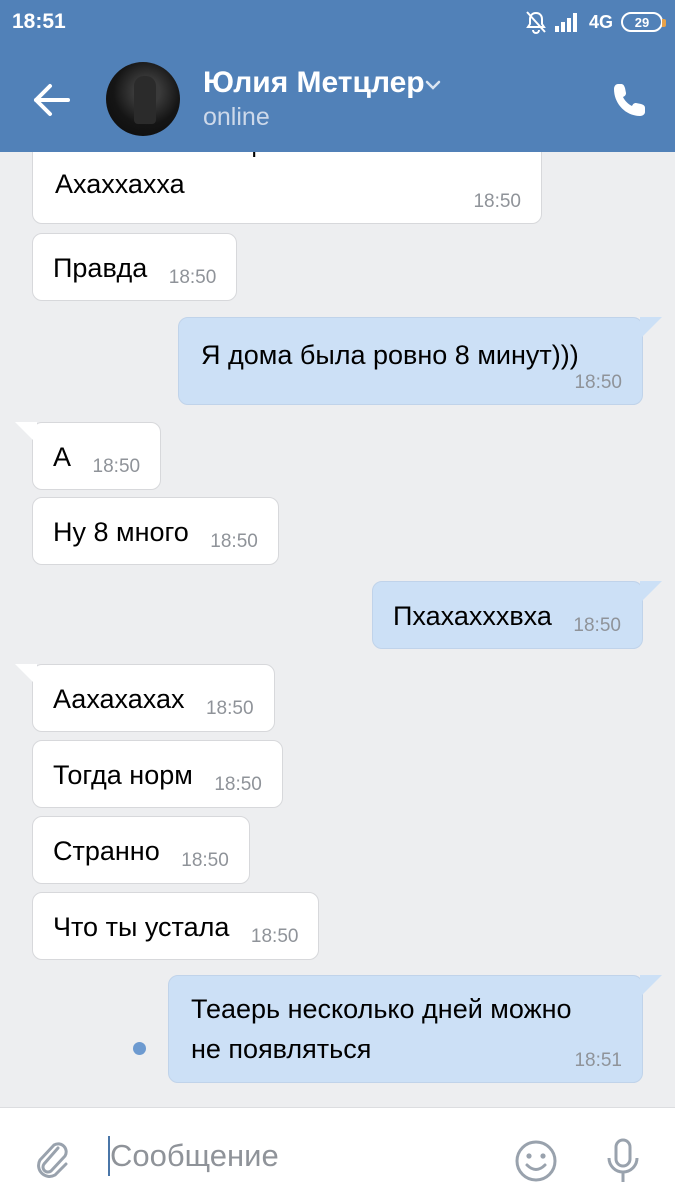 Image resolution: width=675 pixels, height=1200 pixels. I want to click on battery-level: 29, so click(642, 22).